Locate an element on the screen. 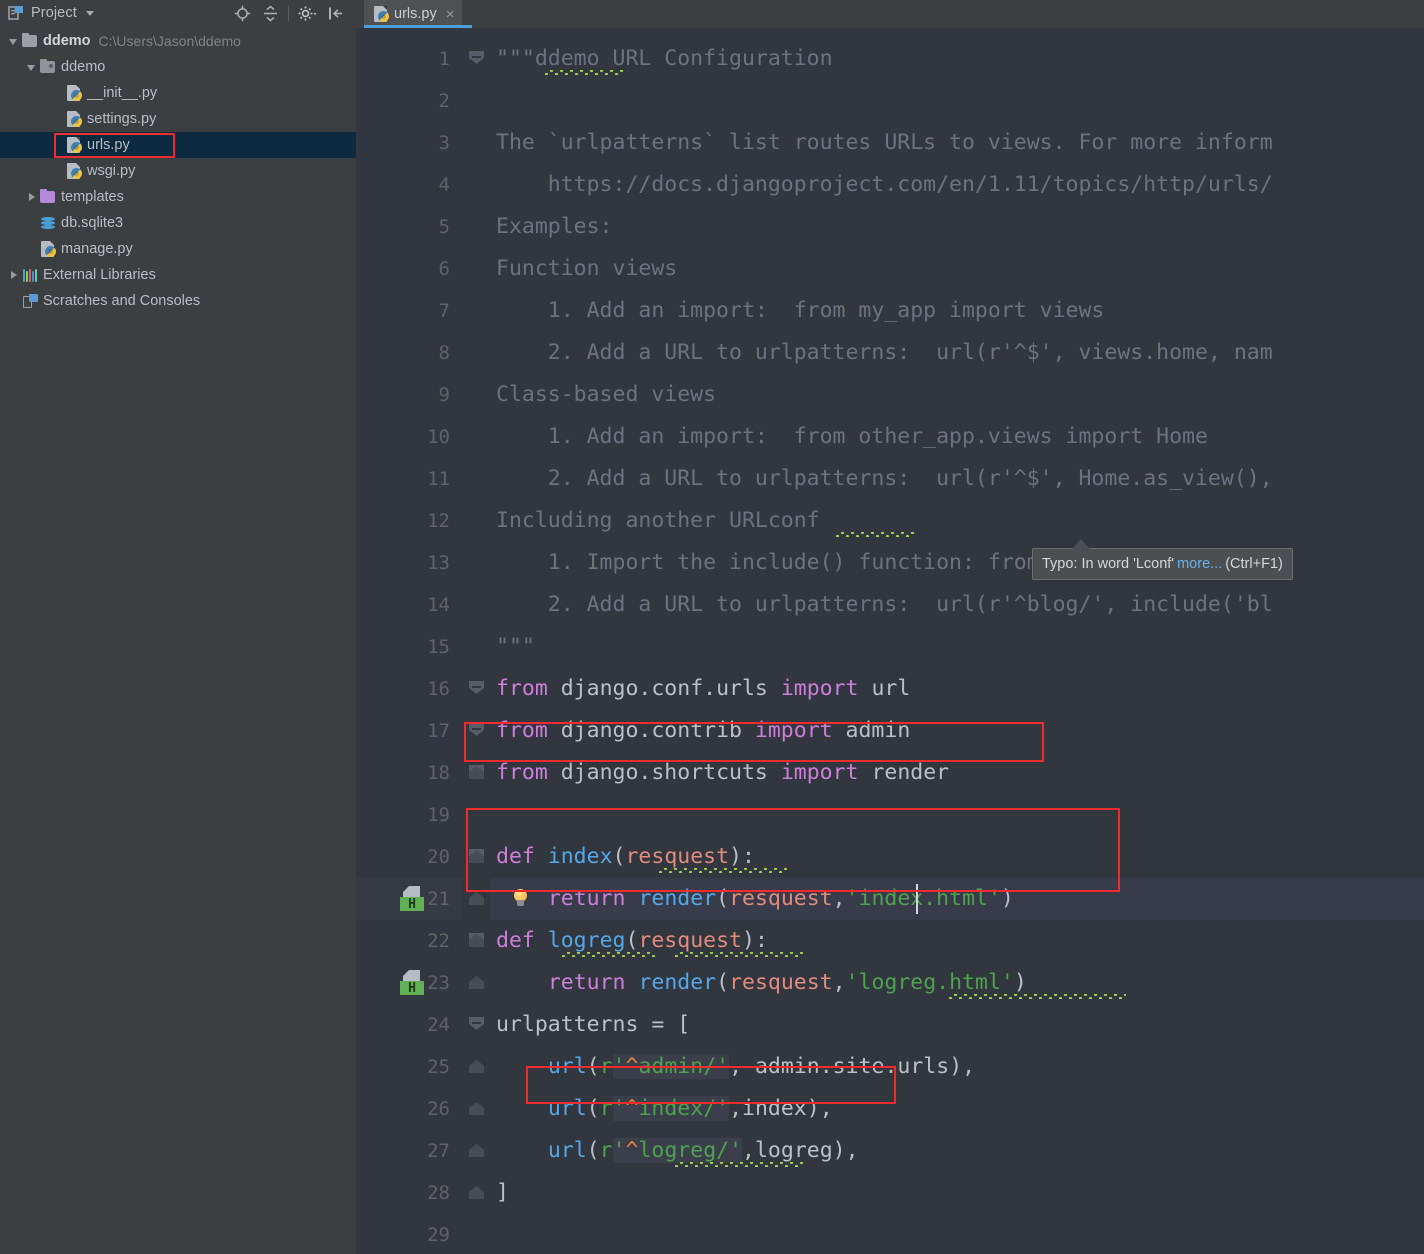  typo-tooltip: Typo: In word 'Lconf' more... (Ctrl+F1) is located at coordinates (1162, 564).